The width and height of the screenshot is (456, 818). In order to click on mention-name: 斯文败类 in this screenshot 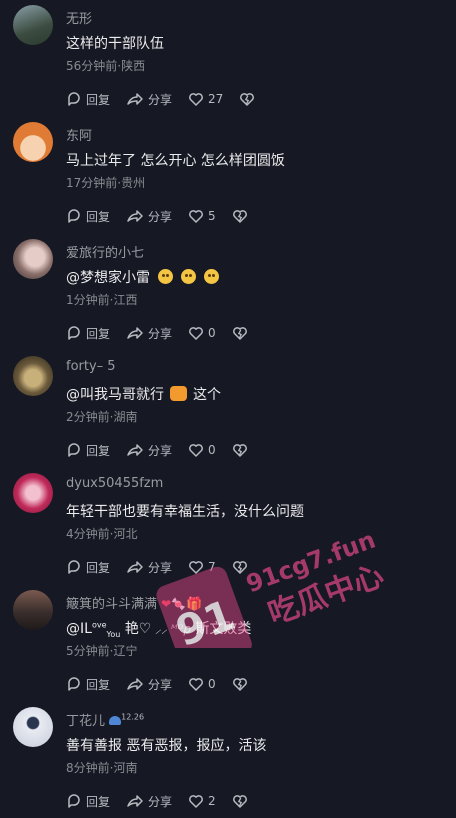, I will do `click(223, 629)`.